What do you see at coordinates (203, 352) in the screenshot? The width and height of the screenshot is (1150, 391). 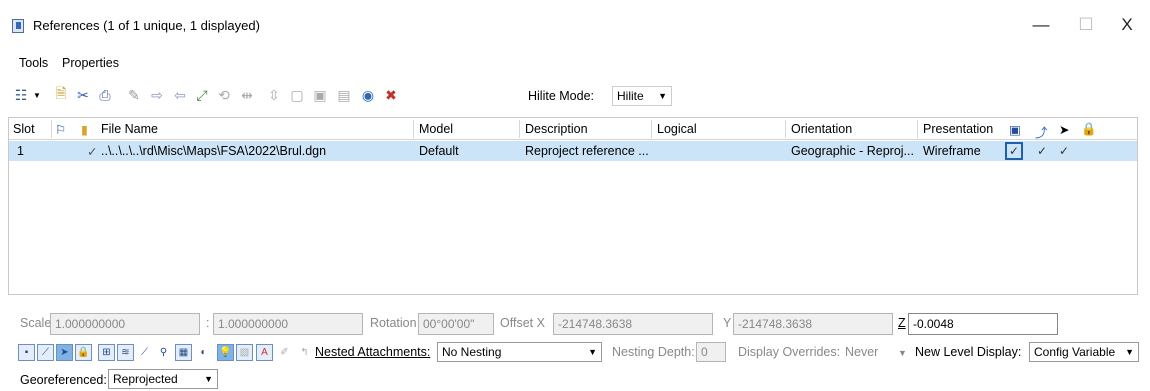 I see `camera-icon: ◐` at bounding box center [203, 352].